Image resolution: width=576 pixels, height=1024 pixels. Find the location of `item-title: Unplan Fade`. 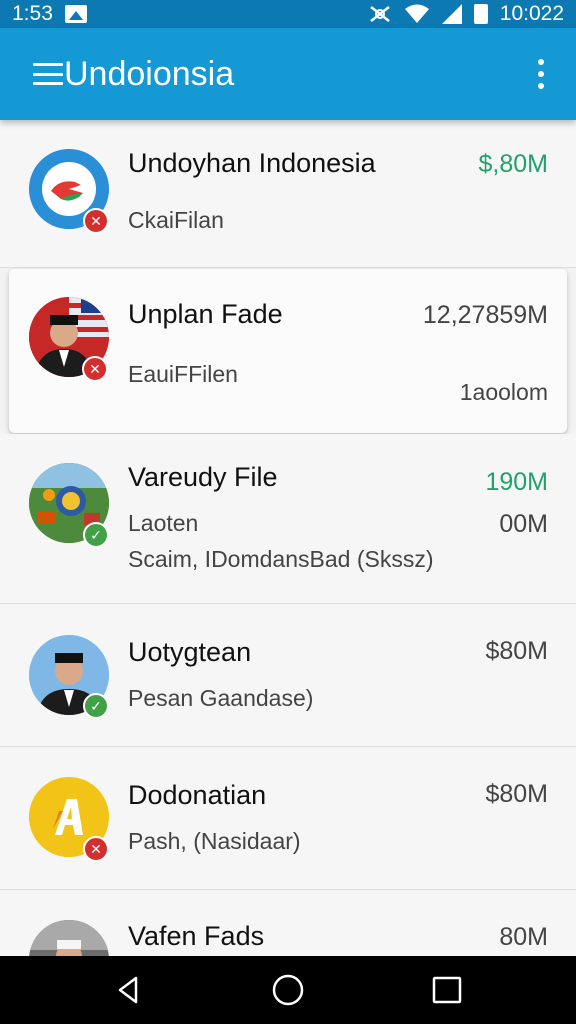

item-title: Unplan Fade is located at coordinates (205, 314).